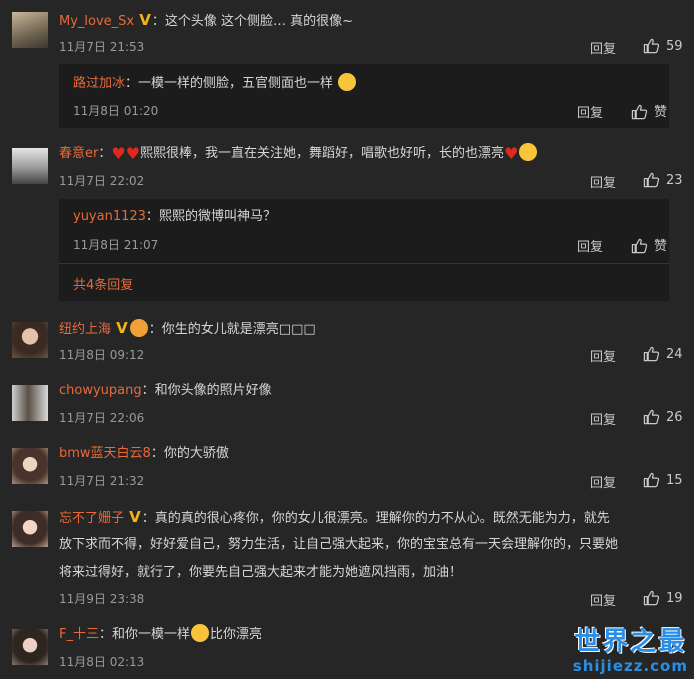 This screenshot has width=694, height=679. Describe the element at coordinates (261, 572) in the screenshot. I see `comment-text-line-3: 将来过得好，就行了，你要先自己强大起来才能为她遮风挡雨，加油！` at that location.